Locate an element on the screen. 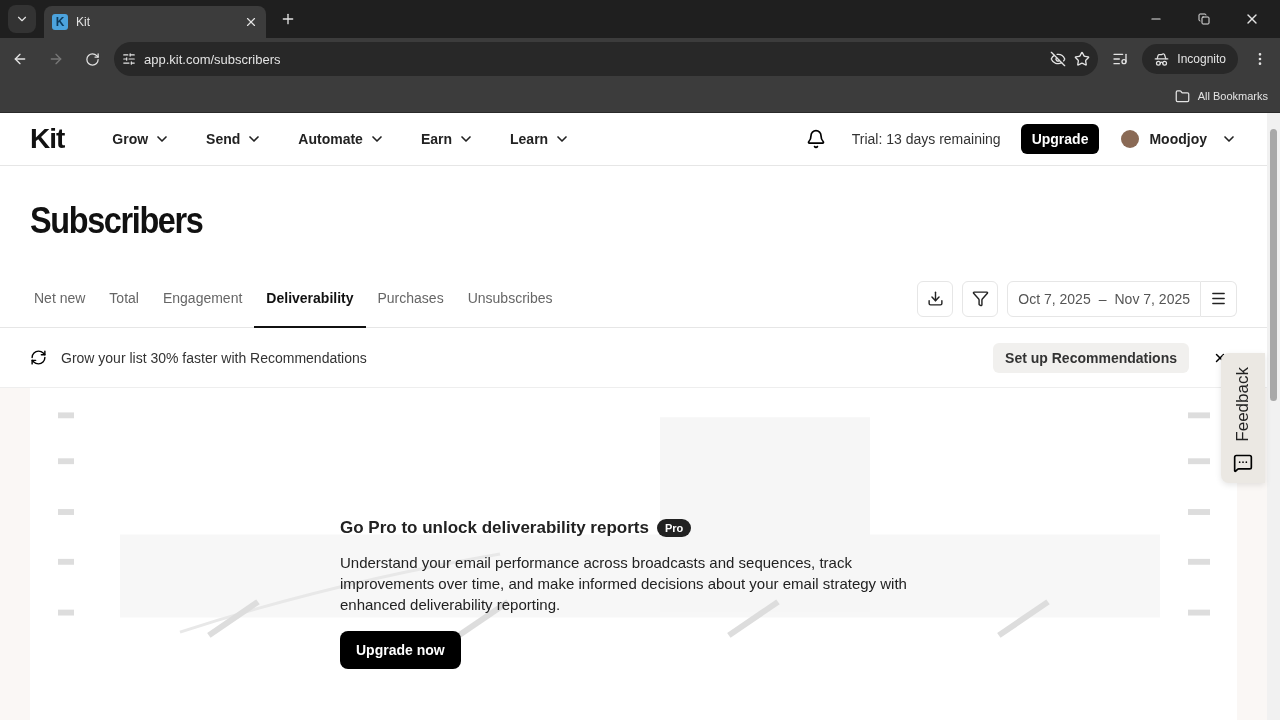 This screenshot has height=720, width=1280. incognito-indicator: Incognito is located at coordinates (1190, 59).